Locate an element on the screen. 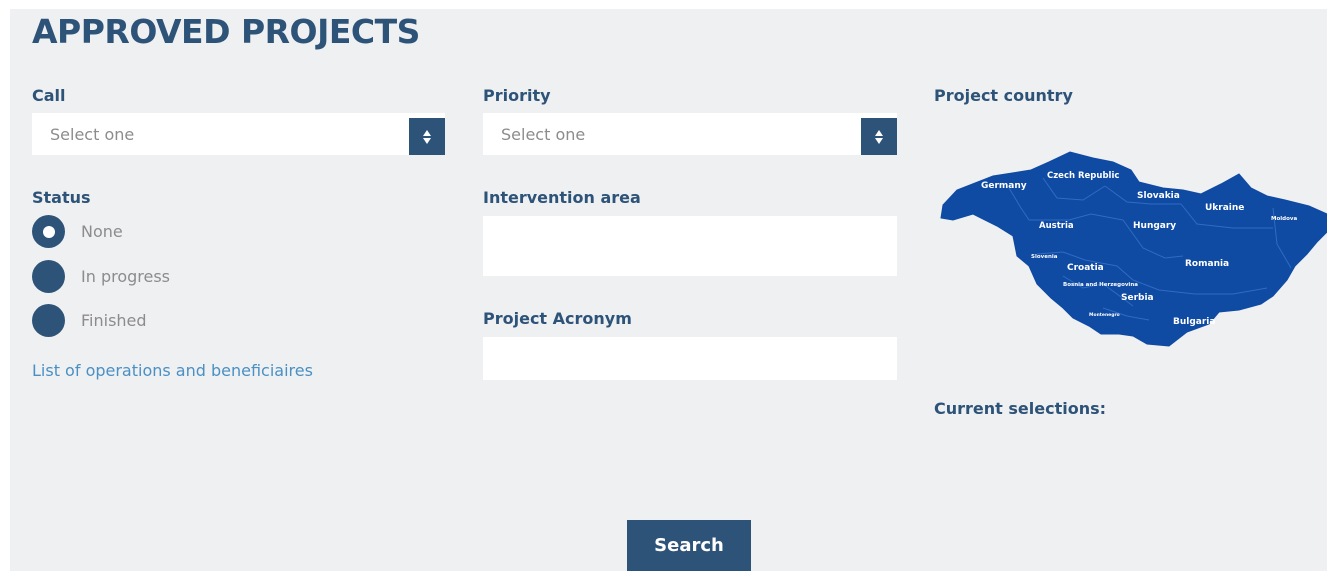 The image size is (1327, 571). map-label-germany: Germany is located at coordinates (1004, 186).